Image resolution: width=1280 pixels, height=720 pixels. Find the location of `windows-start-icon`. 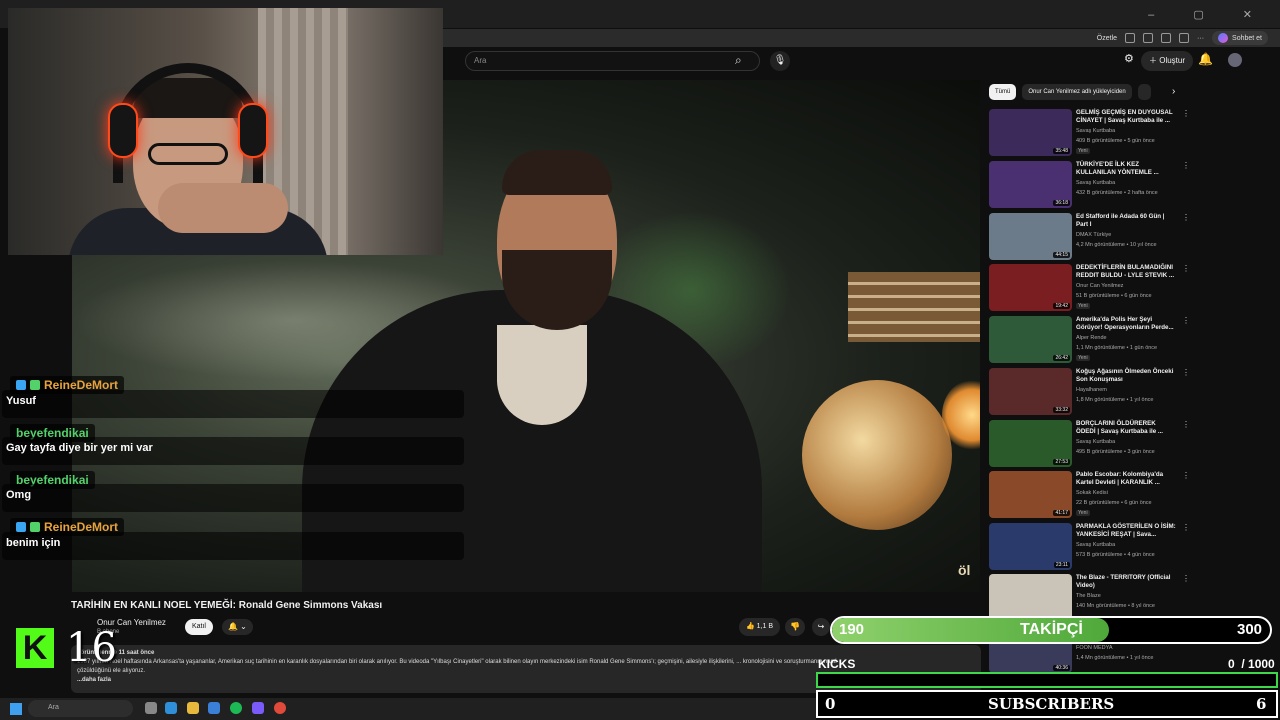

windows-start-icon is located at coordinates (16, 709).